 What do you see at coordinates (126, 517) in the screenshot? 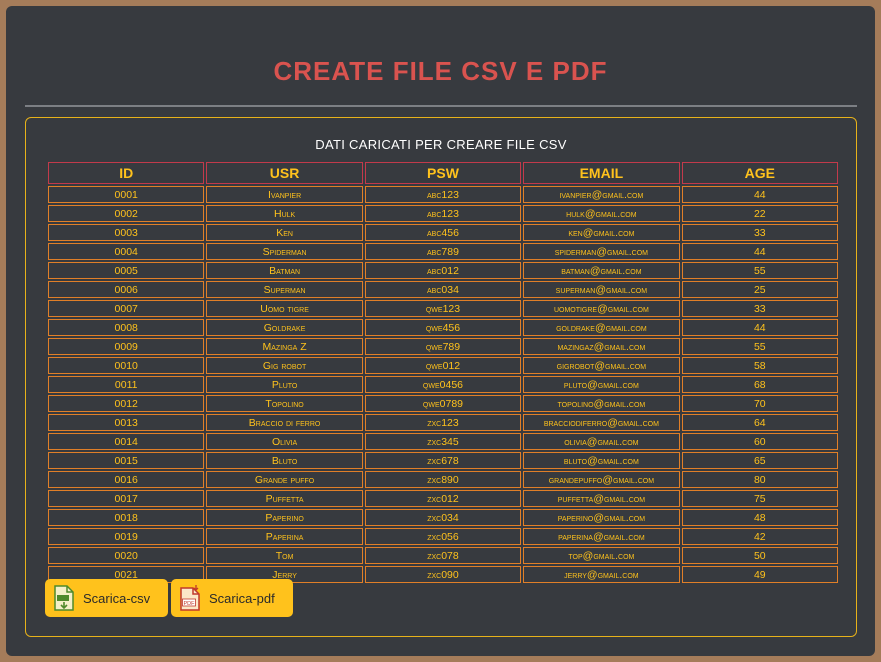
I see `cell-id: 0018` at bounding box center [126, 517].